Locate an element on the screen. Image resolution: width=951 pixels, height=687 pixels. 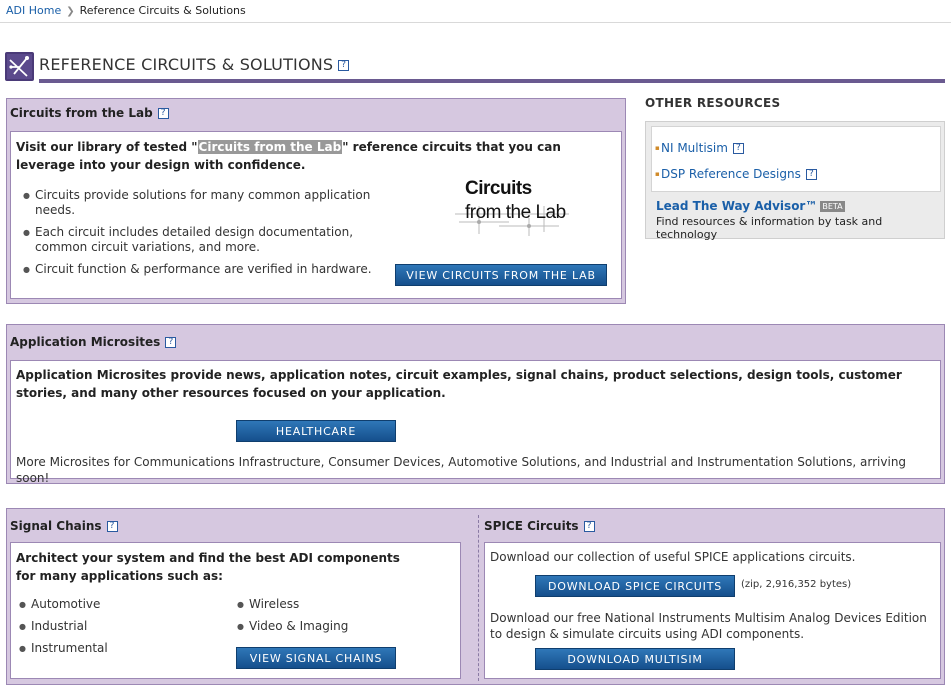
download-multisim-button: DOWNLOAD MULTISIM is located at coordinates (635, 659).